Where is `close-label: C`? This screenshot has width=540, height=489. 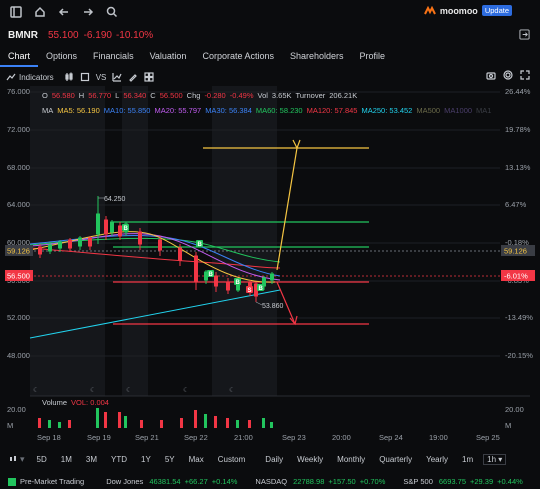
close-label: C is located at coordinates (153, 95).